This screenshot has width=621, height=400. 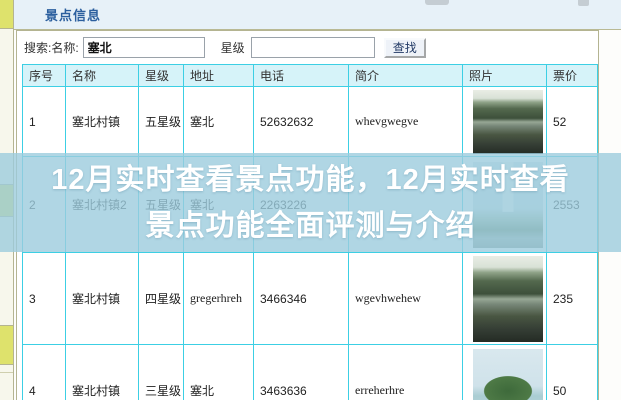 I want to click on search-star-label: 星级, so click(x=232, y=48).